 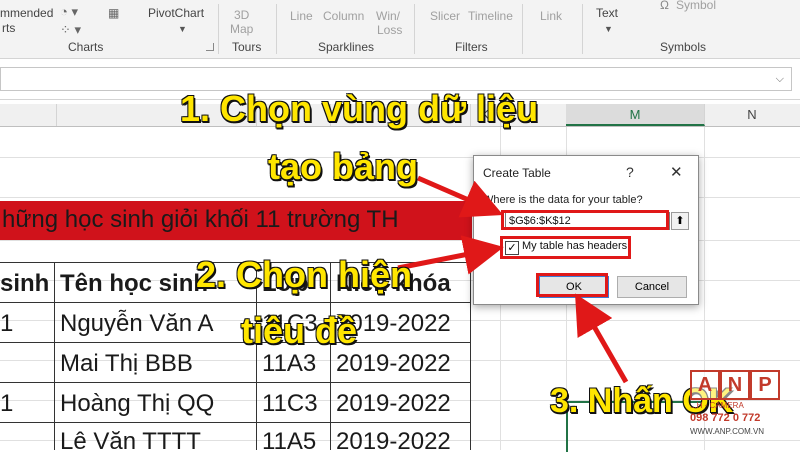 I want to click on watermark-letter: N, so click(x=735, y=385).